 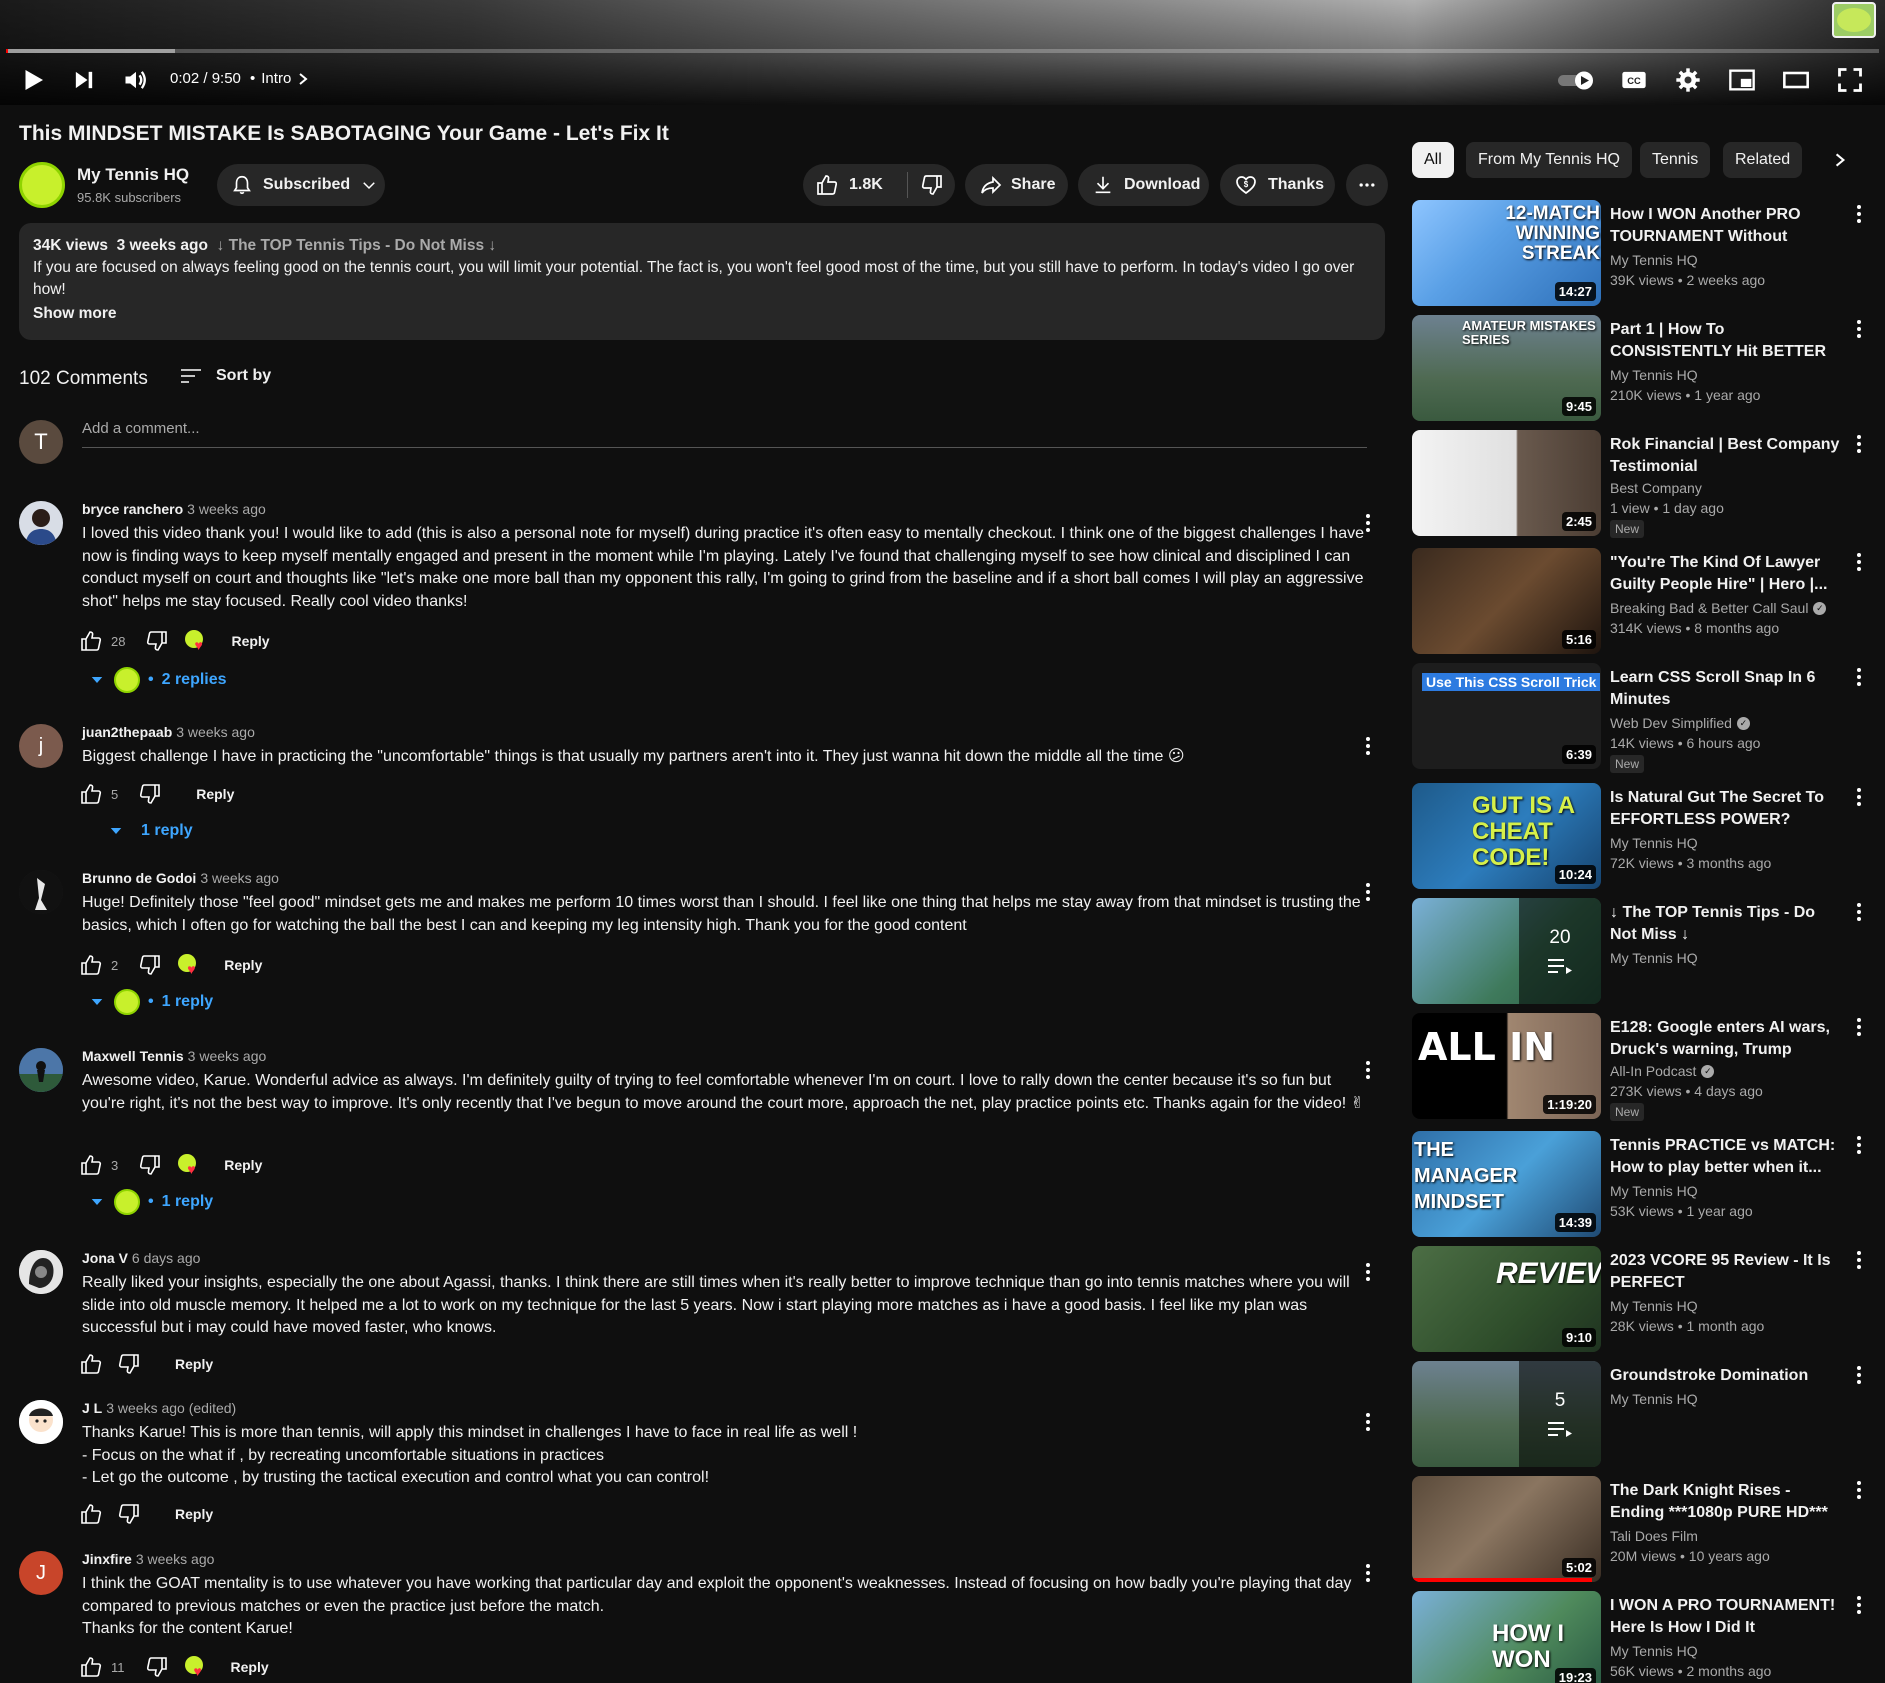 What do you see at coordinates (1433, 160) in the screenshot?
I see `chip-all: All` at bounding box center [1433, 160].